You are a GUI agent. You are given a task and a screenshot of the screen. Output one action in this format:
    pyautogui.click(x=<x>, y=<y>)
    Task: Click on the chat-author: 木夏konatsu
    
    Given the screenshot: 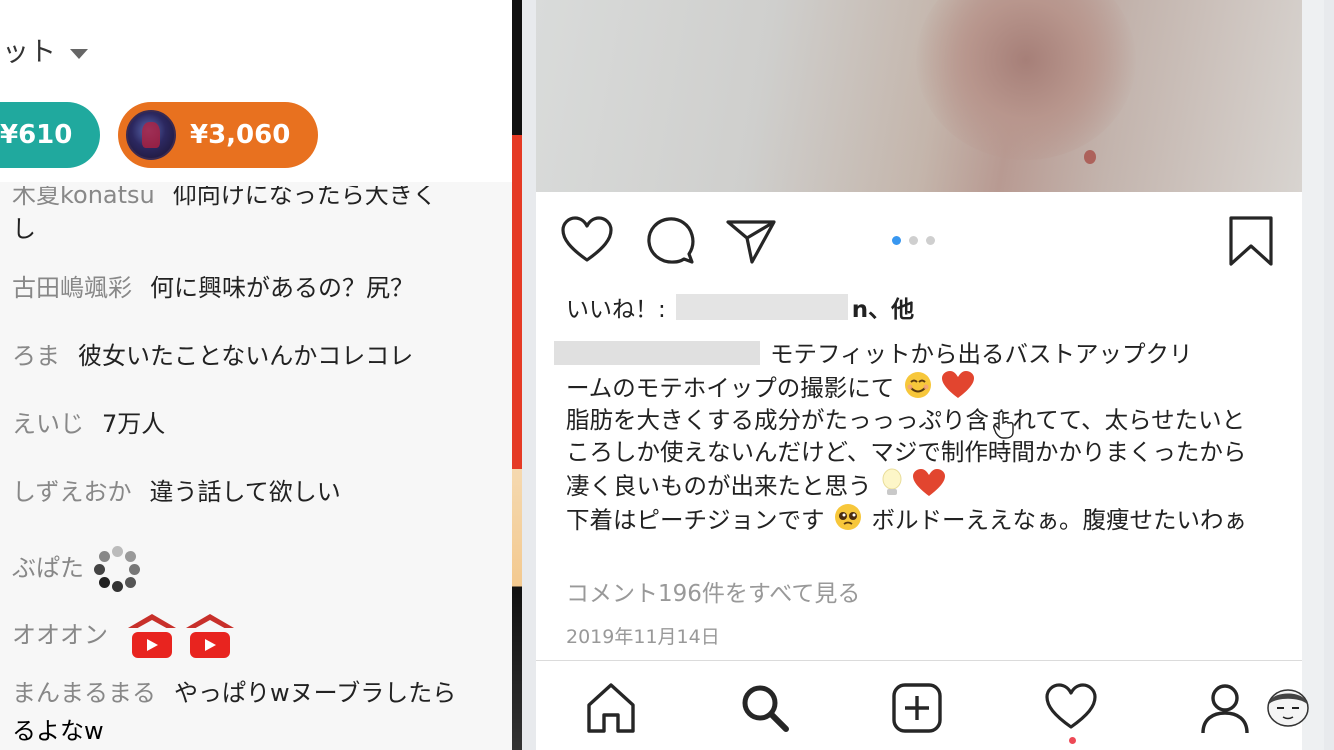 What is the action you would take?
    pyautogui.click(x=83, y=195)
    